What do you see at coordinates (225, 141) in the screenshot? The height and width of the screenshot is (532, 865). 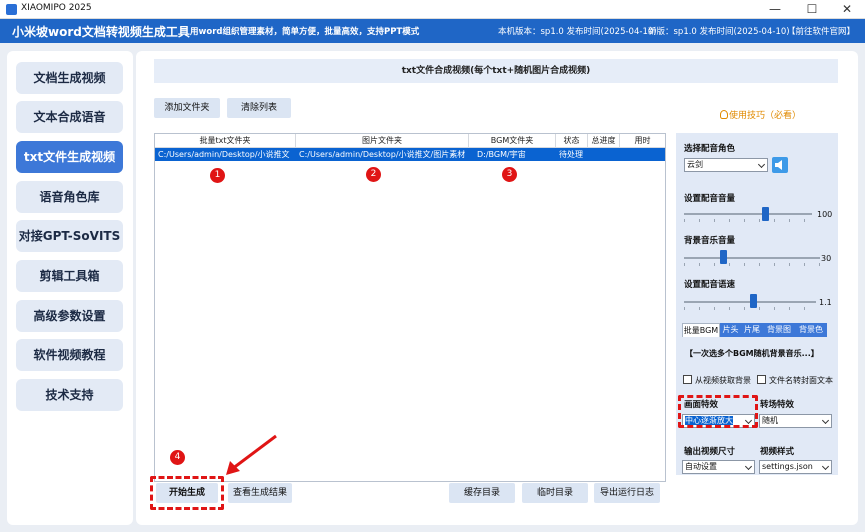 I see `col-header-txt: 批量txt文件夹` at bounding box center [225, 141].